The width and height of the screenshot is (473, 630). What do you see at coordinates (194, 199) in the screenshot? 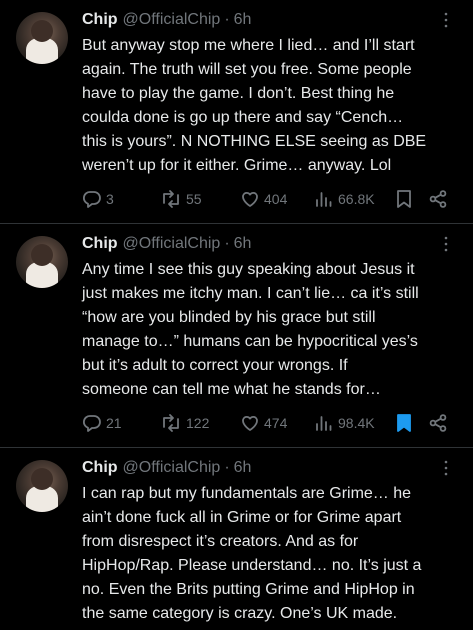
I see `repost-count: 55` at bounding box center [194, 199].